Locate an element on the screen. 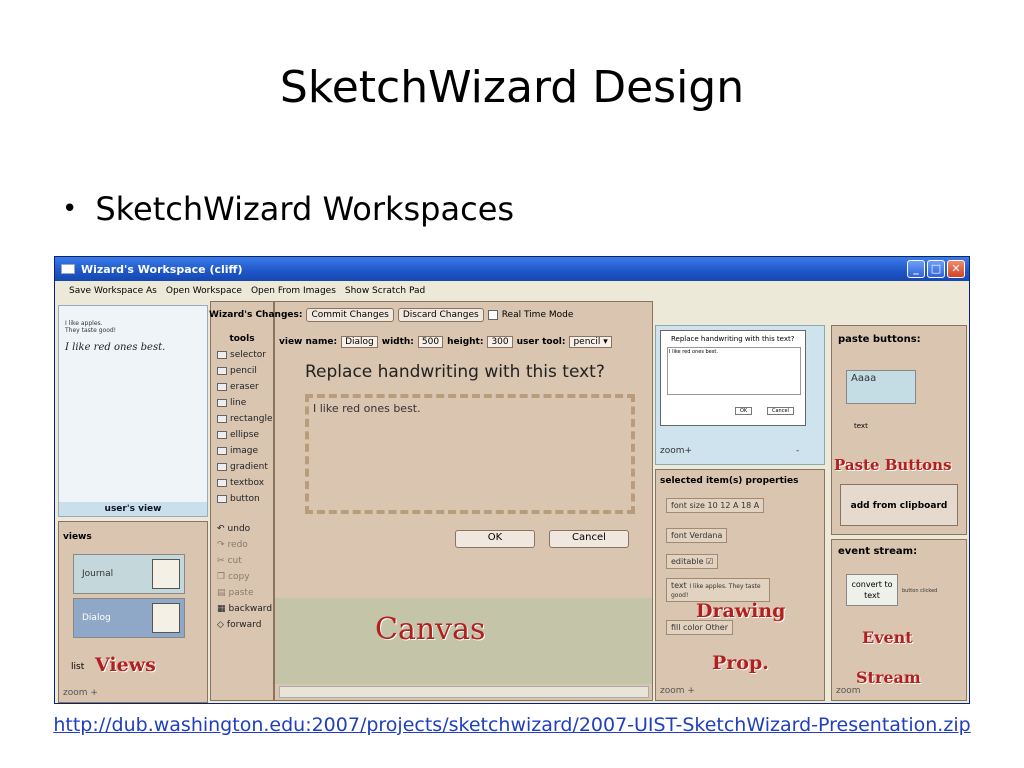 This screenshot has height=768, width=1024. line-icon is located at coordinates (222, 403).